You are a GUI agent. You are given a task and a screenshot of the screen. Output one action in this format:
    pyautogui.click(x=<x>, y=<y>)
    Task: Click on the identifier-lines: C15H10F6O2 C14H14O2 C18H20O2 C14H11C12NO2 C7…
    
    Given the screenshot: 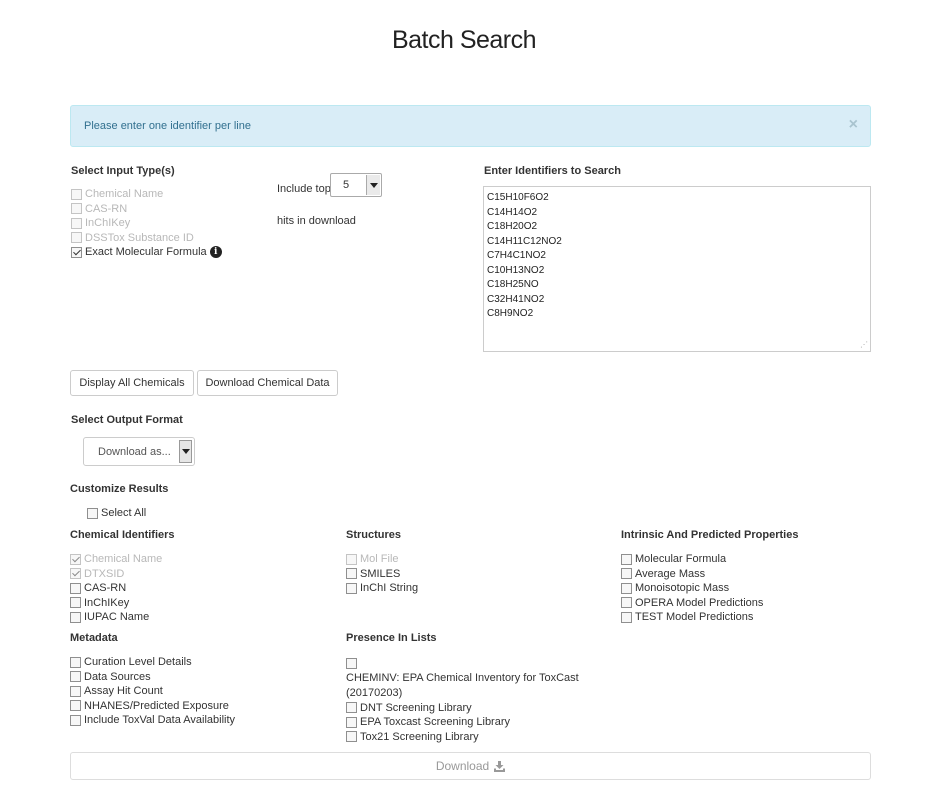 What is the action you would take?
    pyautogui.click(x=677, y=256)
    